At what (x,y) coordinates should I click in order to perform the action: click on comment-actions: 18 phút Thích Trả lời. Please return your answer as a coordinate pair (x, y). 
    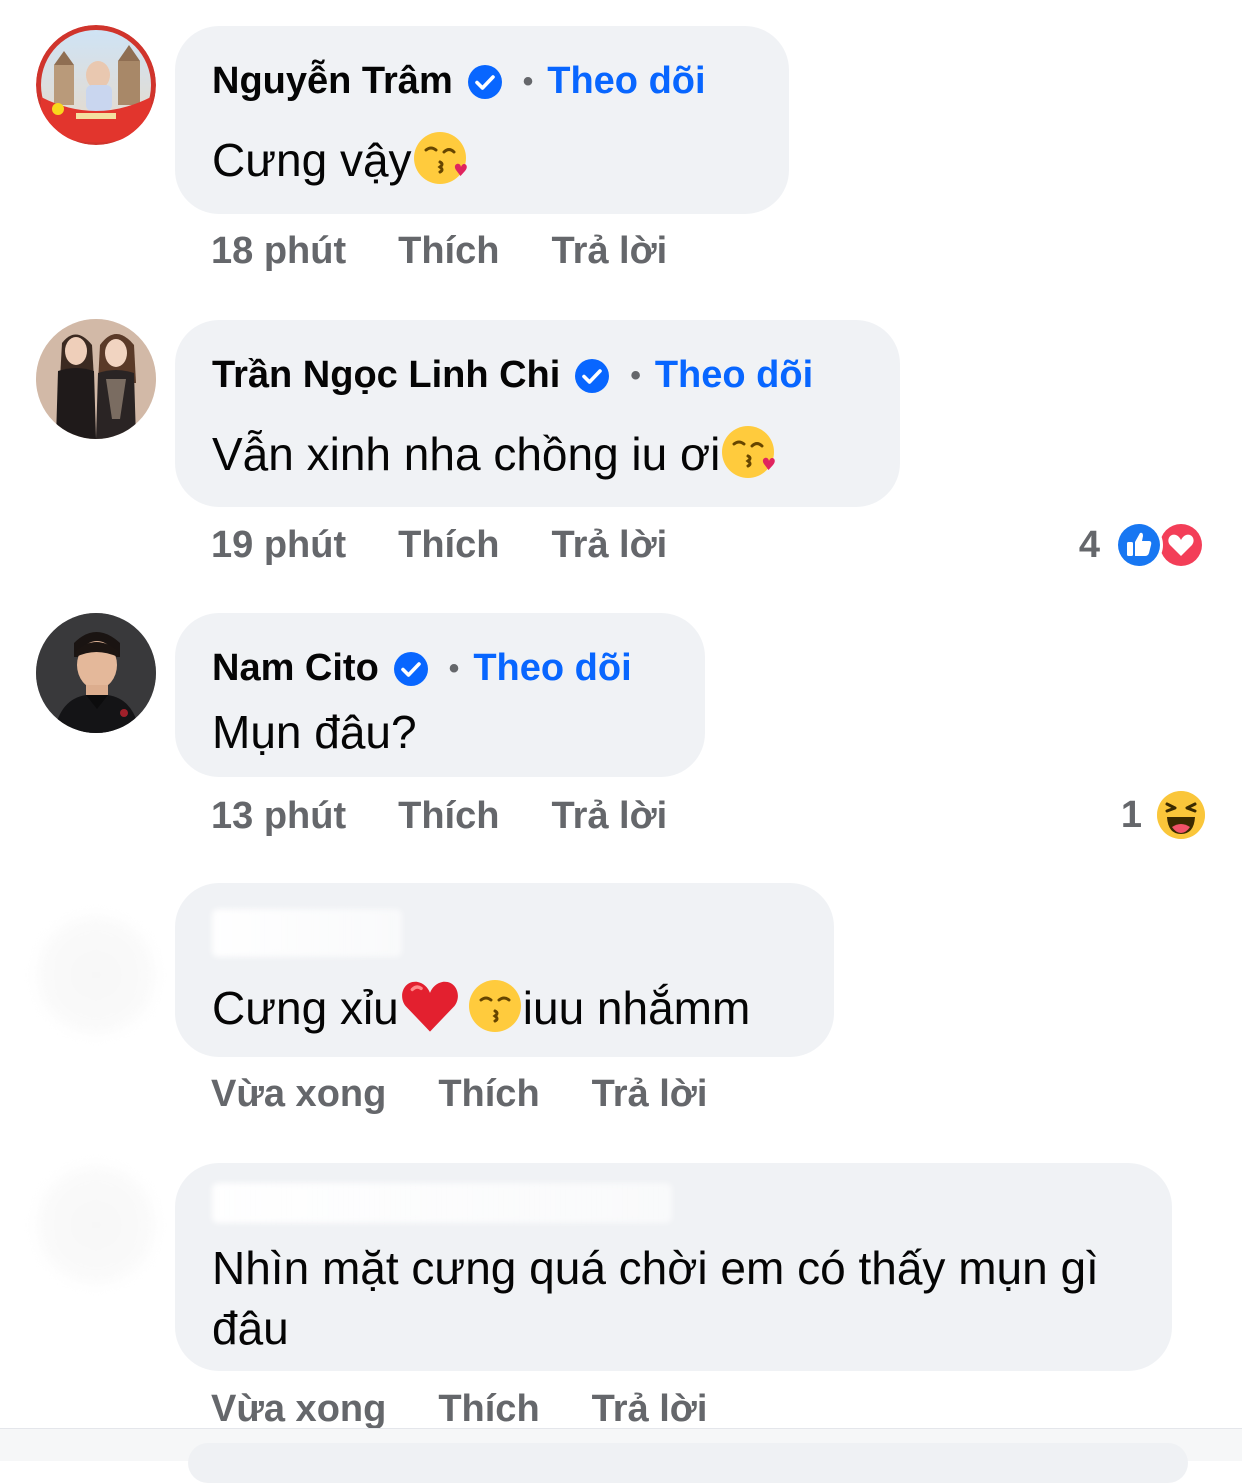
    Looking at the image, I should click on (439, 251).